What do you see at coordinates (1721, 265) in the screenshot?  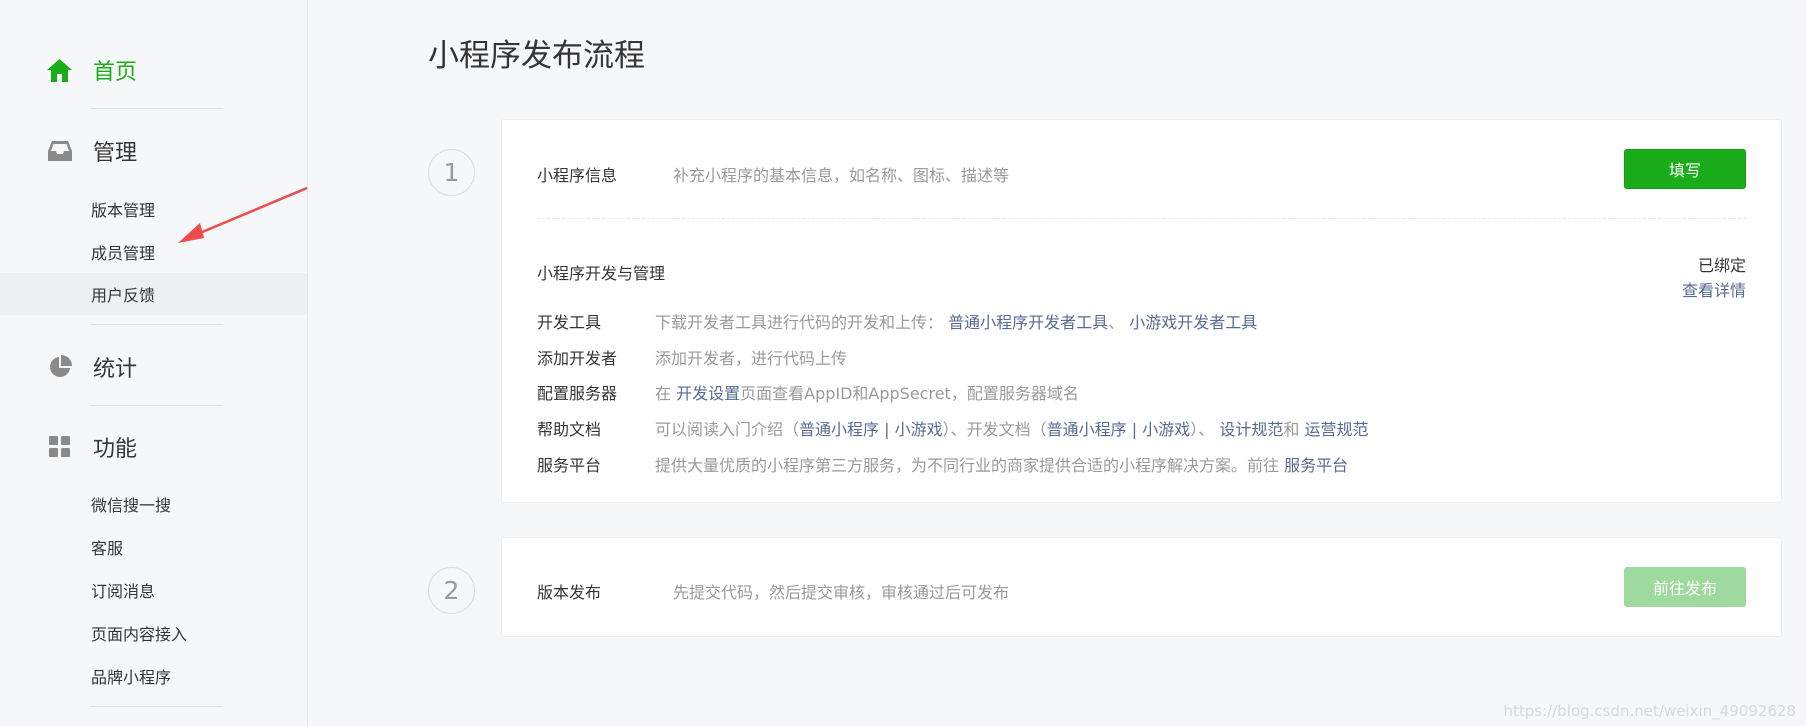 I see `bound-status: 已绑定` at bounding box center [1721, 265].